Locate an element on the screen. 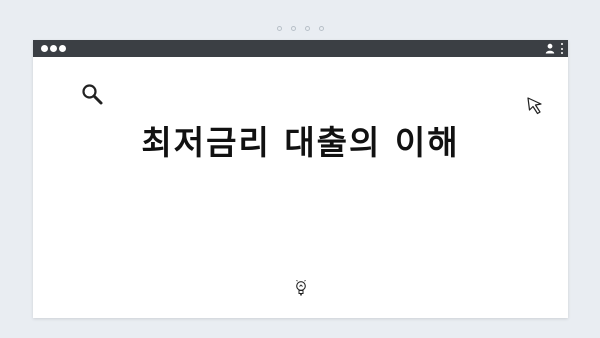  page-title: 최저금리 대출의 이해 is located at coordinates (300, 142).